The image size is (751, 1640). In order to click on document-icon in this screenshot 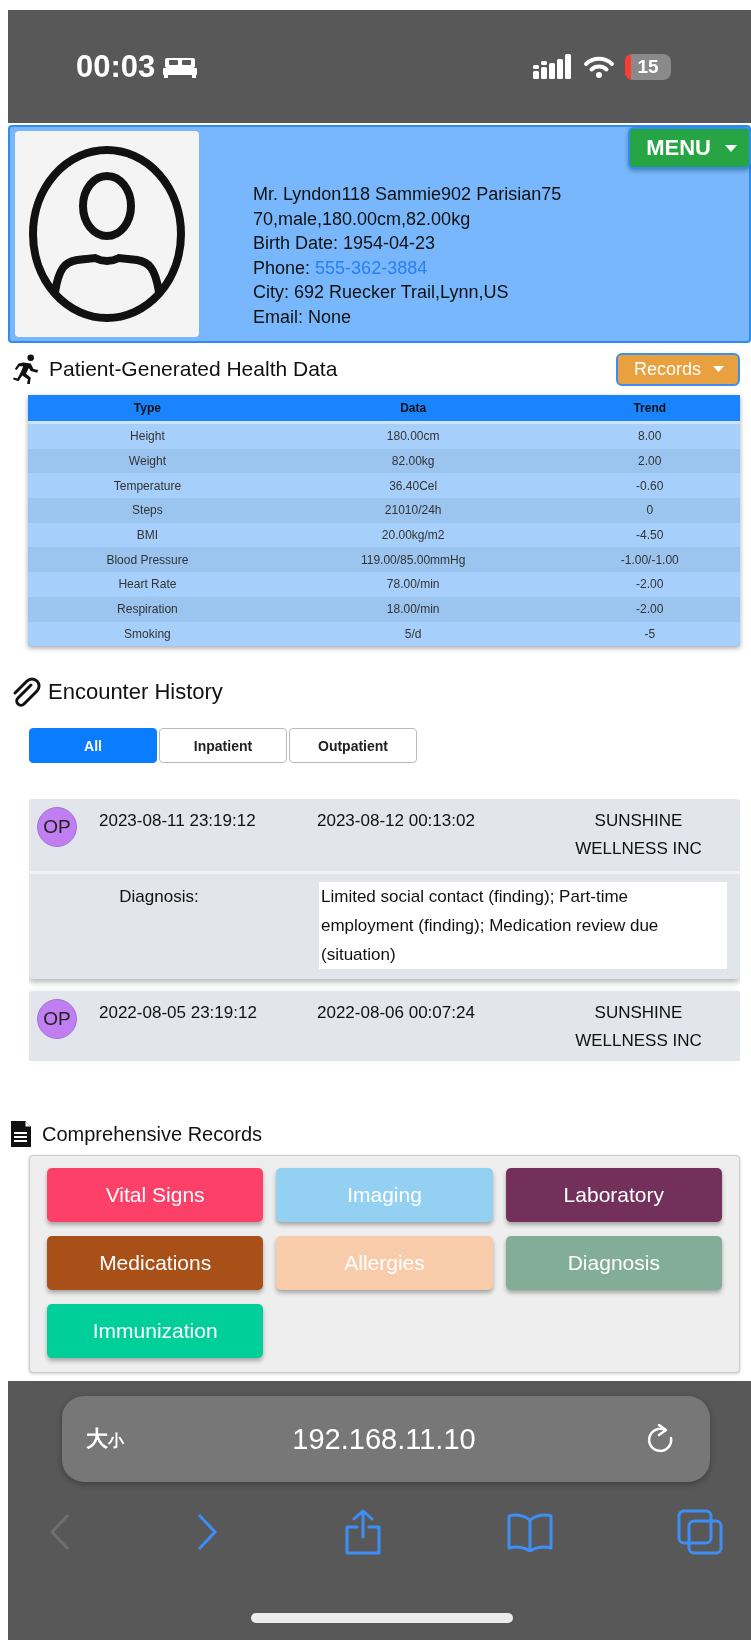, I will do `click(21, 1134)`.